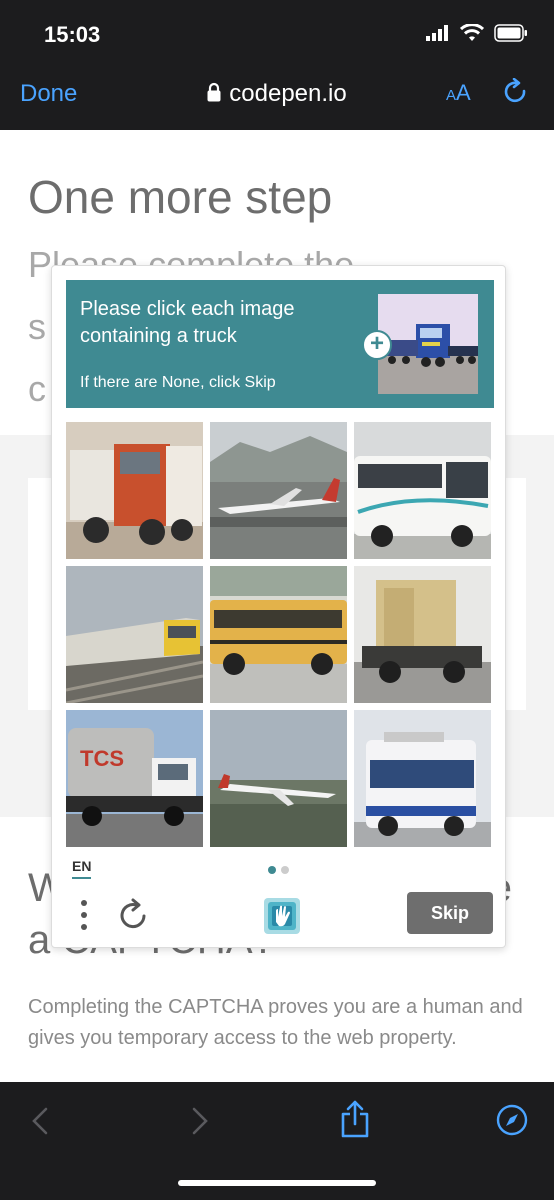  I want to click on expand-example-icon: +, so click(377, 345).